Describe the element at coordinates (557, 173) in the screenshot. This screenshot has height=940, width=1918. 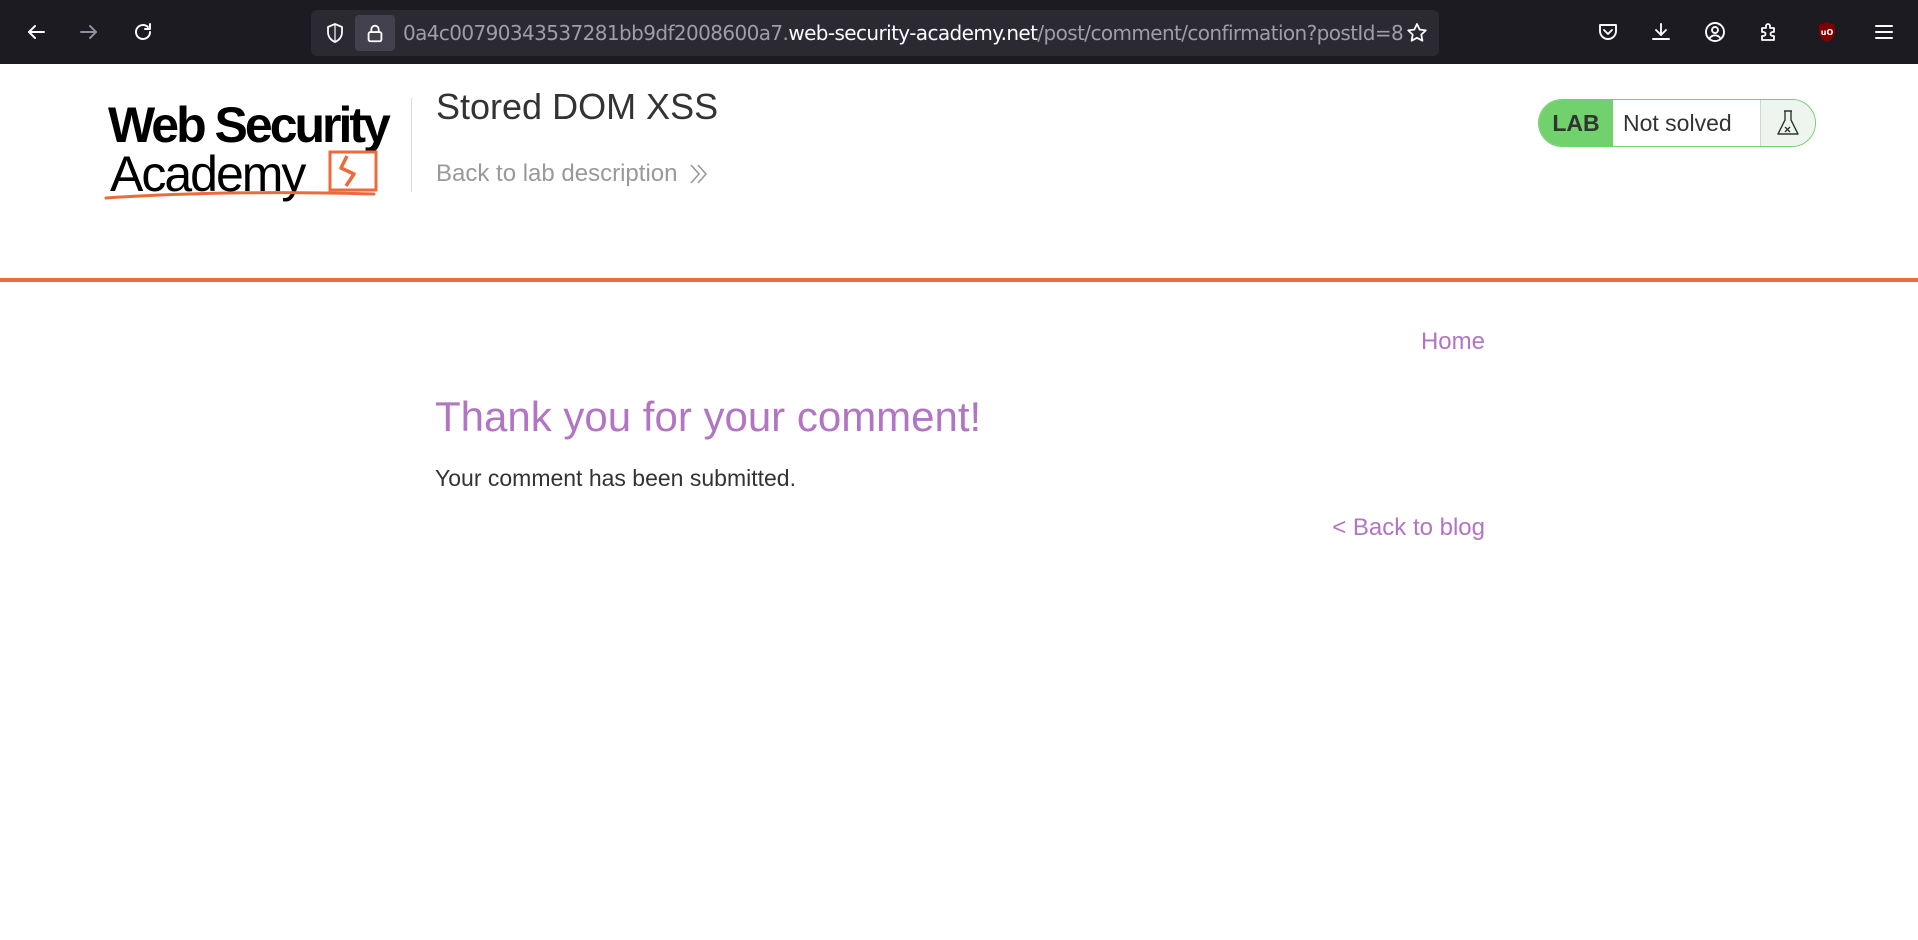
I see `back-to-lab-label: Back to lab description` at that location.